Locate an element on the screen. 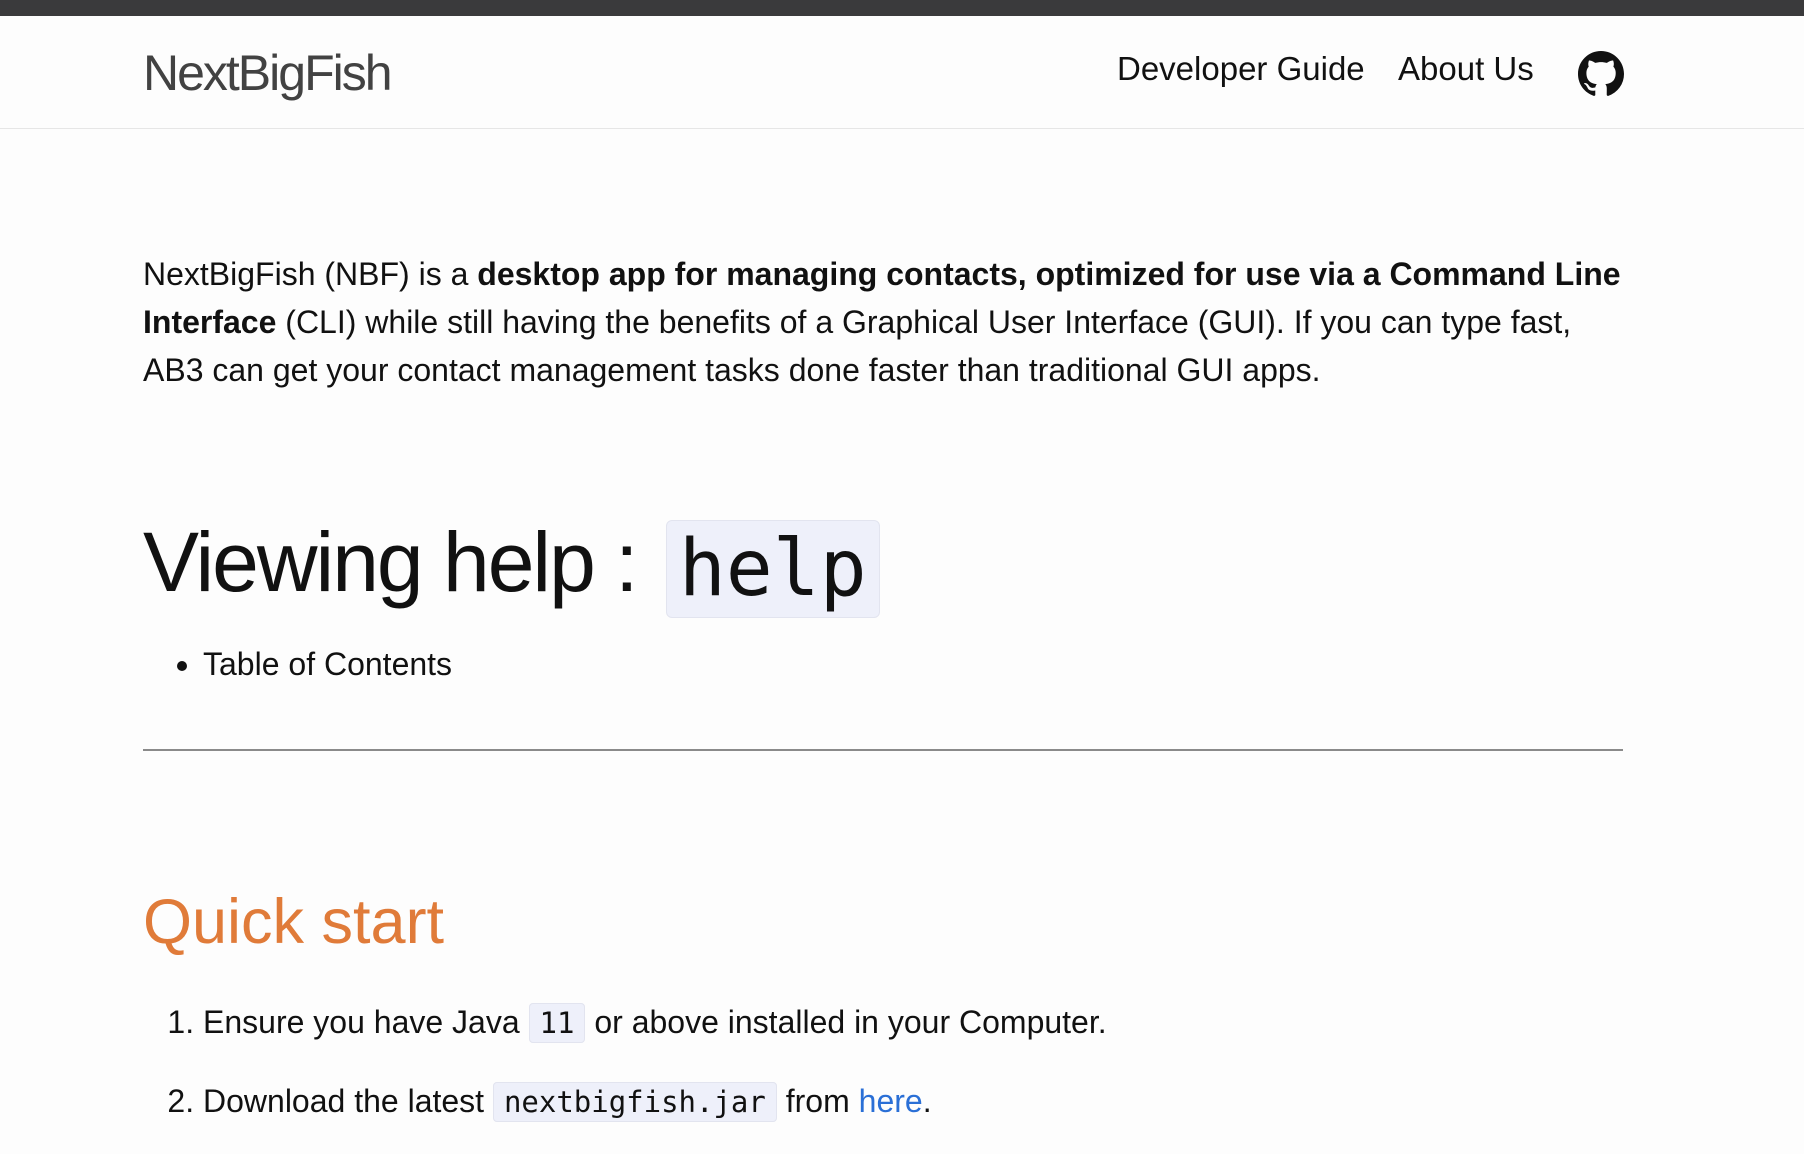  browser-top-strip is located at coordinates (902, 8).